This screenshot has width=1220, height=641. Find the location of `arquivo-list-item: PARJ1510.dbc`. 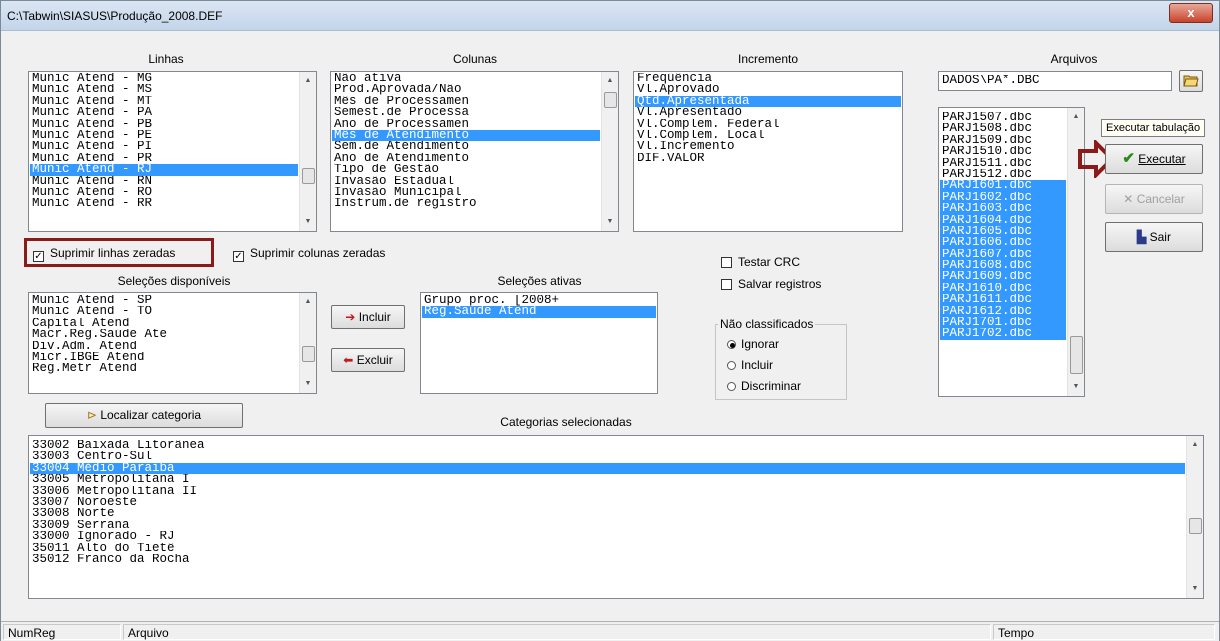

arquivo-list-item: PARJ1510.dbc is located at coordinates (1003, 151).